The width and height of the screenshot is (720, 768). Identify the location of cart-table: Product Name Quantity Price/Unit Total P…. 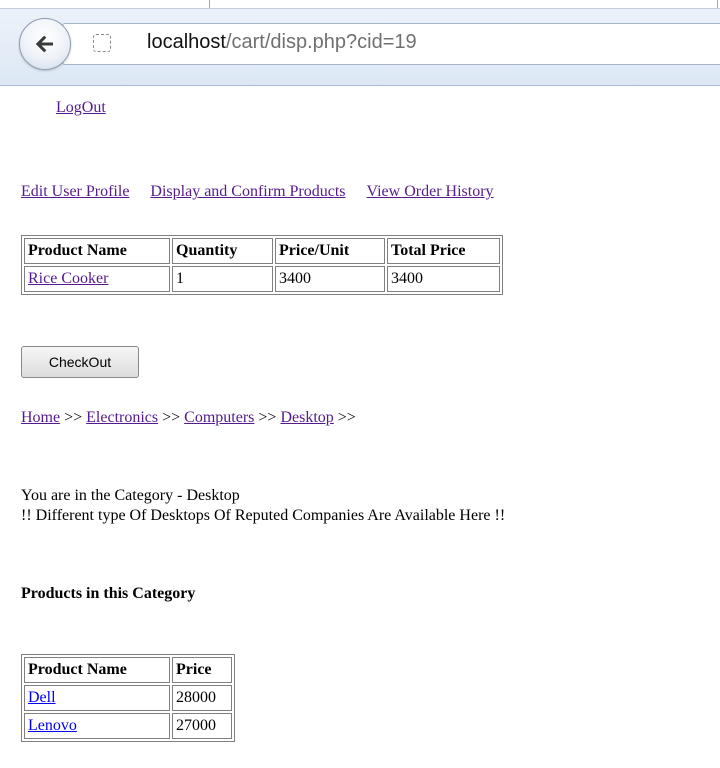
(262, 265).